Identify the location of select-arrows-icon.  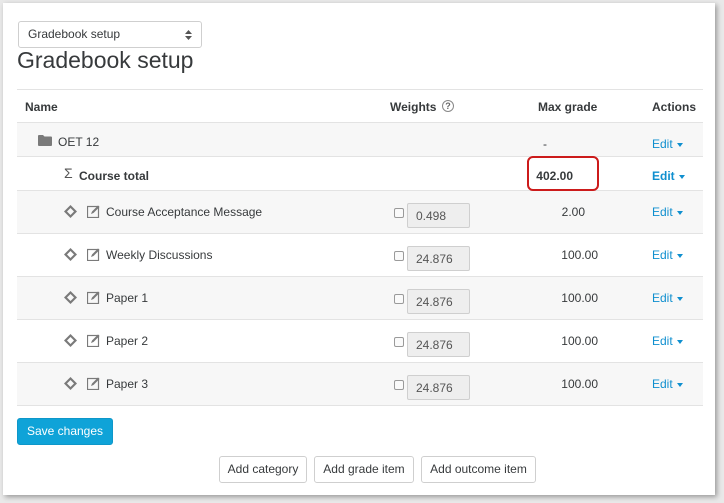
(188, 35).